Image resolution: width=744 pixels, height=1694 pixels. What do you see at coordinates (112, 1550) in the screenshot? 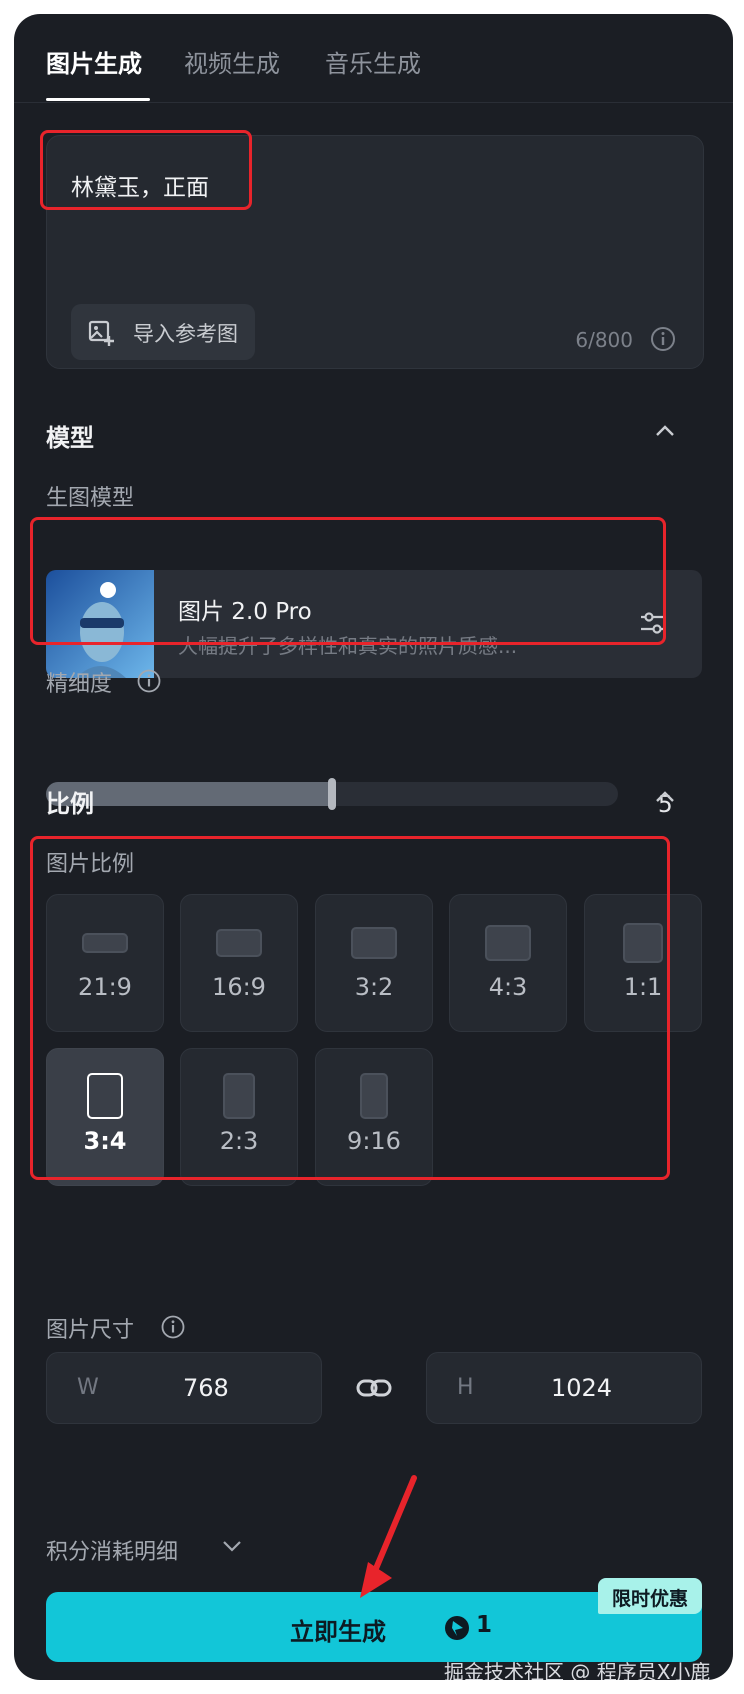
I see `credit-consumption-details: 积分消耗明细` at bounding box center [112, 1550].